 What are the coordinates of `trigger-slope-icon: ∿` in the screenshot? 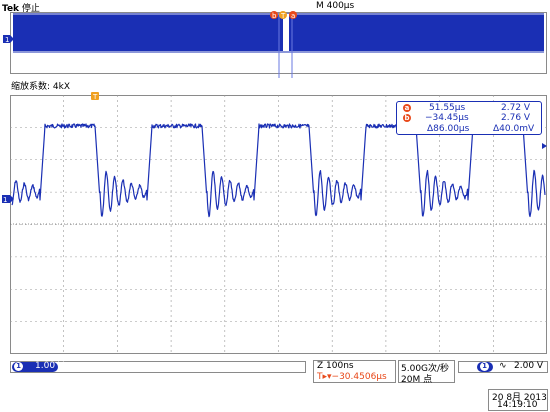 It's located at (503, 366).